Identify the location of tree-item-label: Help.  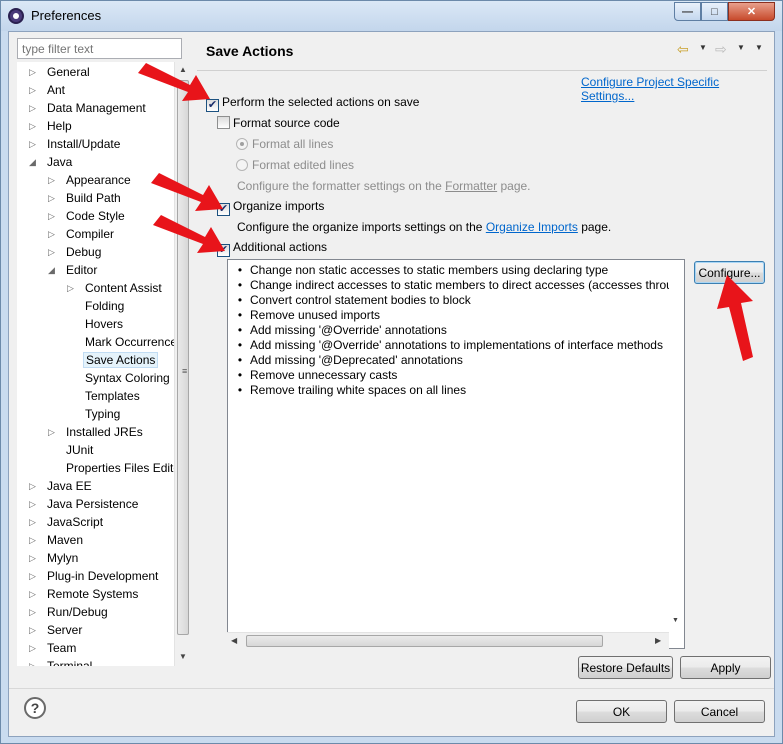
(59, 126).